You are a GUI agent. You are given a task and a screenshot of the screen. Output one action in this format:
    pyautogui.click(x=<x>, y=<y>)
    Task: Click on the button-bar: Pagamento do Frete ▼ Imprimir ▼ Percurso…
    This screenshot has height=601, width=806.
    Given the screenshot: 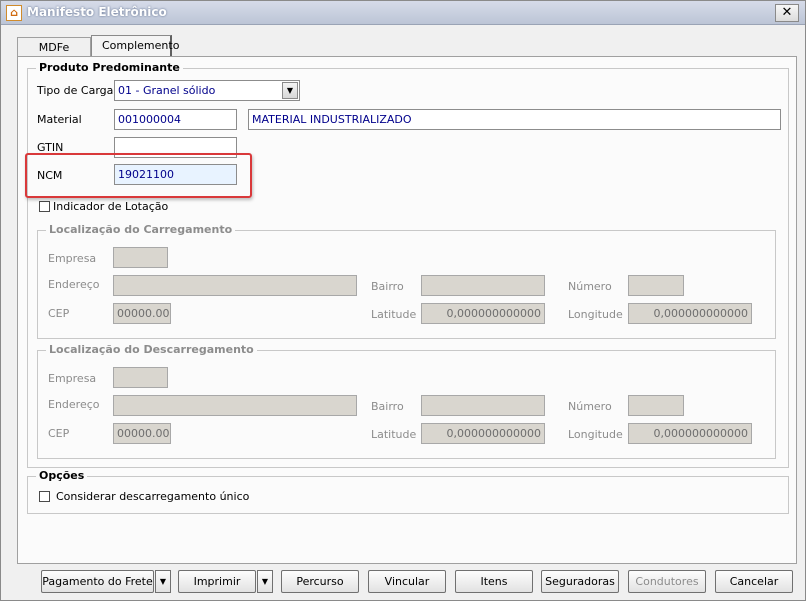 What is the action you would take?
    pyautogui.click(x=403, y=583)
    